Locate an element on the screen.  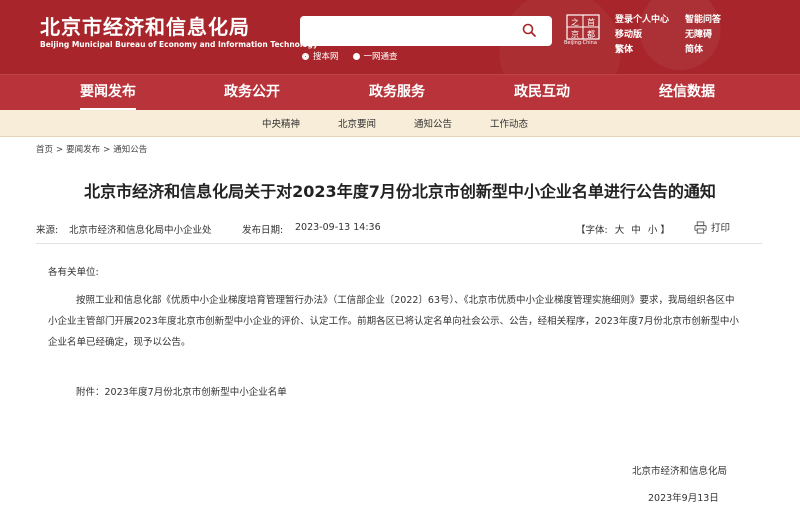
svg-text: 之 is located at coordinates (575, 22).